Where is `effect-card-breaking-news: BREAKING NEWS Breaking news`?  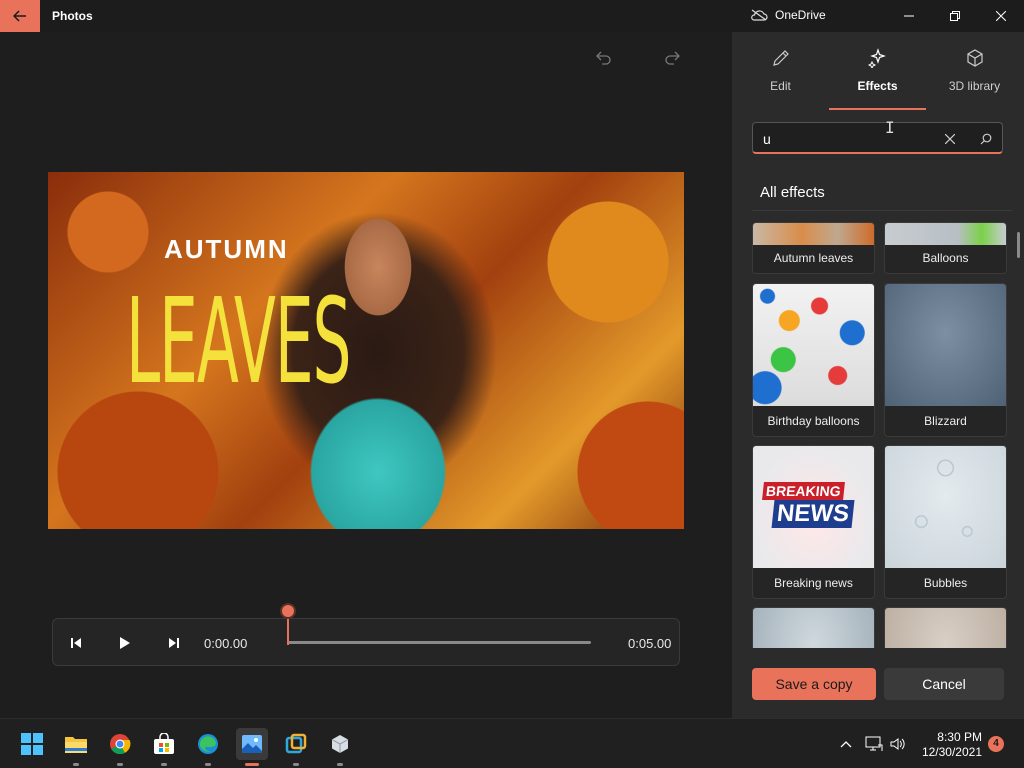
effect-card-breaking-news: BREAKING NEWS Breaking news is located at coordinates (813, 522).